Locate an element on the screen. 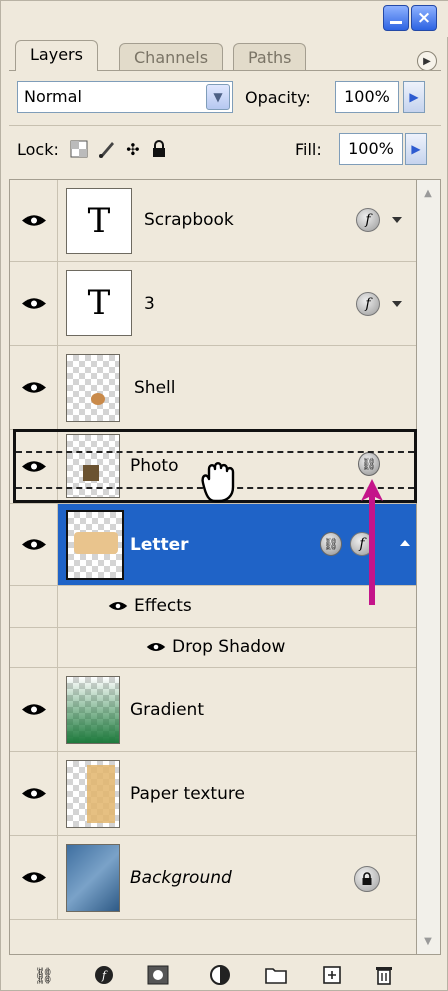  layer-row: Shell is located at coordinates (213, 388).